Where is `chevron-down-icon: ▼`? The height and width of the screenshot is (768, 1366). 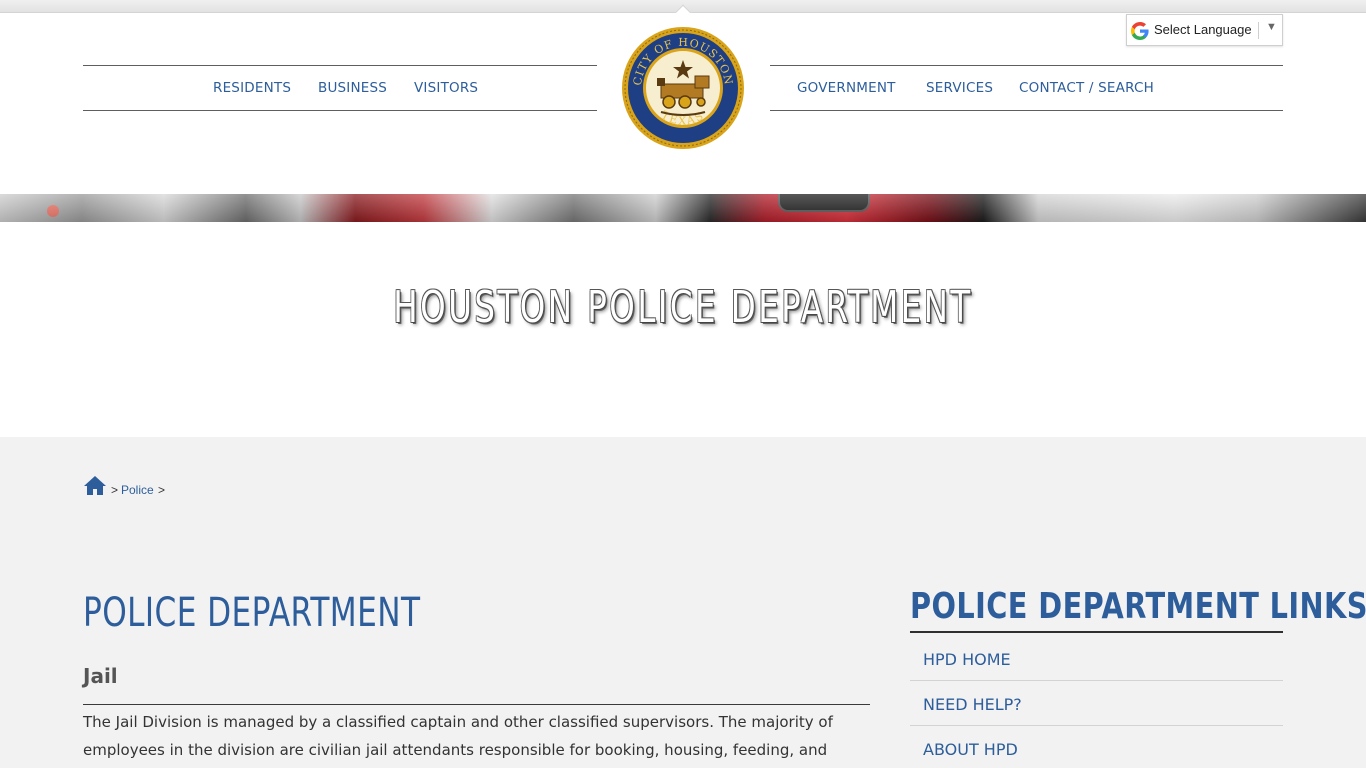
chevron-down-icon: ▼ is located at coordinates (1271, 27).